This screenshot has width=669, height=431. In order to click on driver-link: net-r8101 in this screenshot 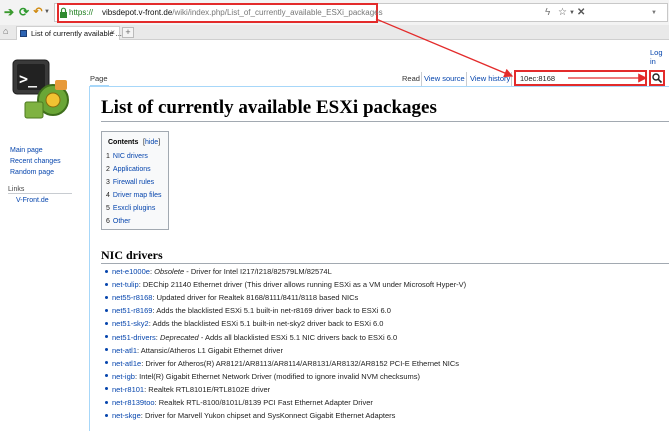, I will do `click(128, 389)`.